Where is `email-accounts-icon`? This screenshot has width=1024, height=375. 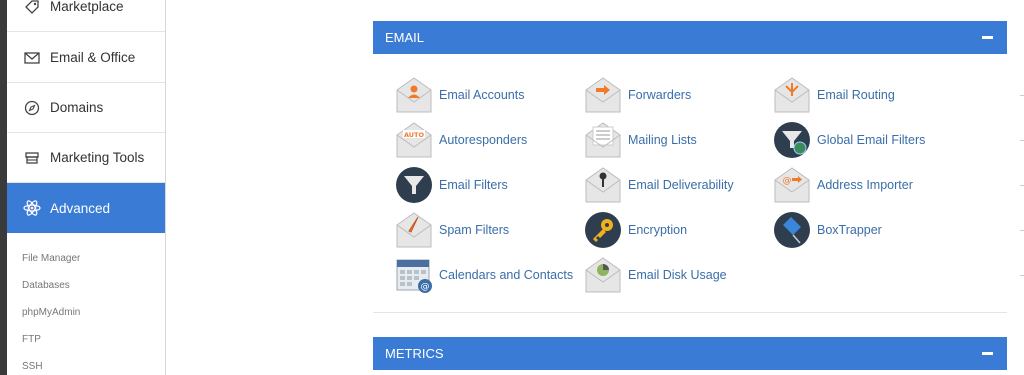 email-accounts-icon is located at coordinates (414, 95).